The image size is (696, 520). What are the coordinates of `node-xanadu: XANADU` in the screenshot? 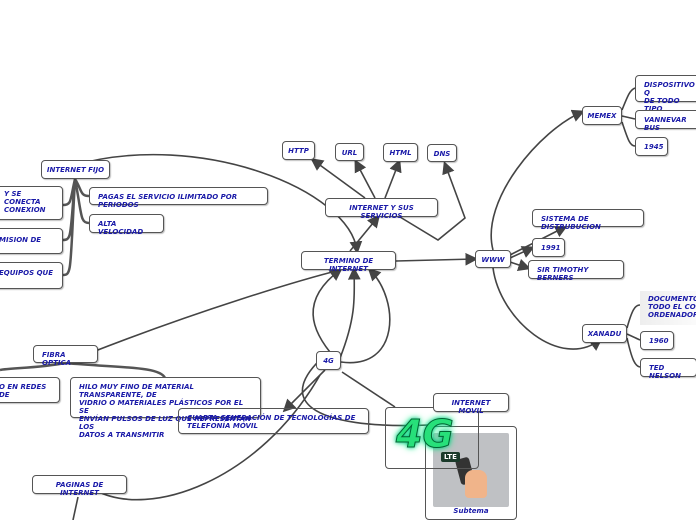 It's located at (604, 333).